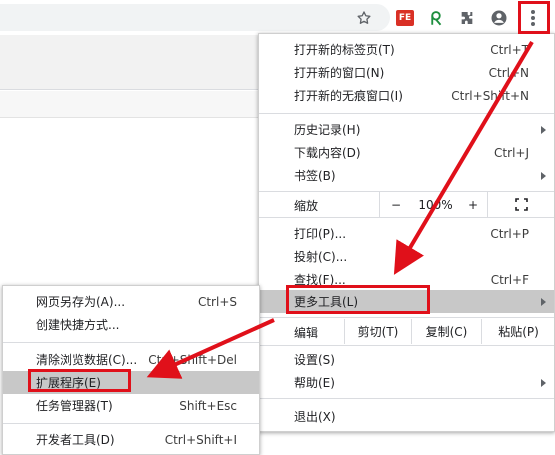  What do you see at coordinates (210, 348) in the screenshot?
I see `arrow-to-extensions` at bounding box center [210, 348].